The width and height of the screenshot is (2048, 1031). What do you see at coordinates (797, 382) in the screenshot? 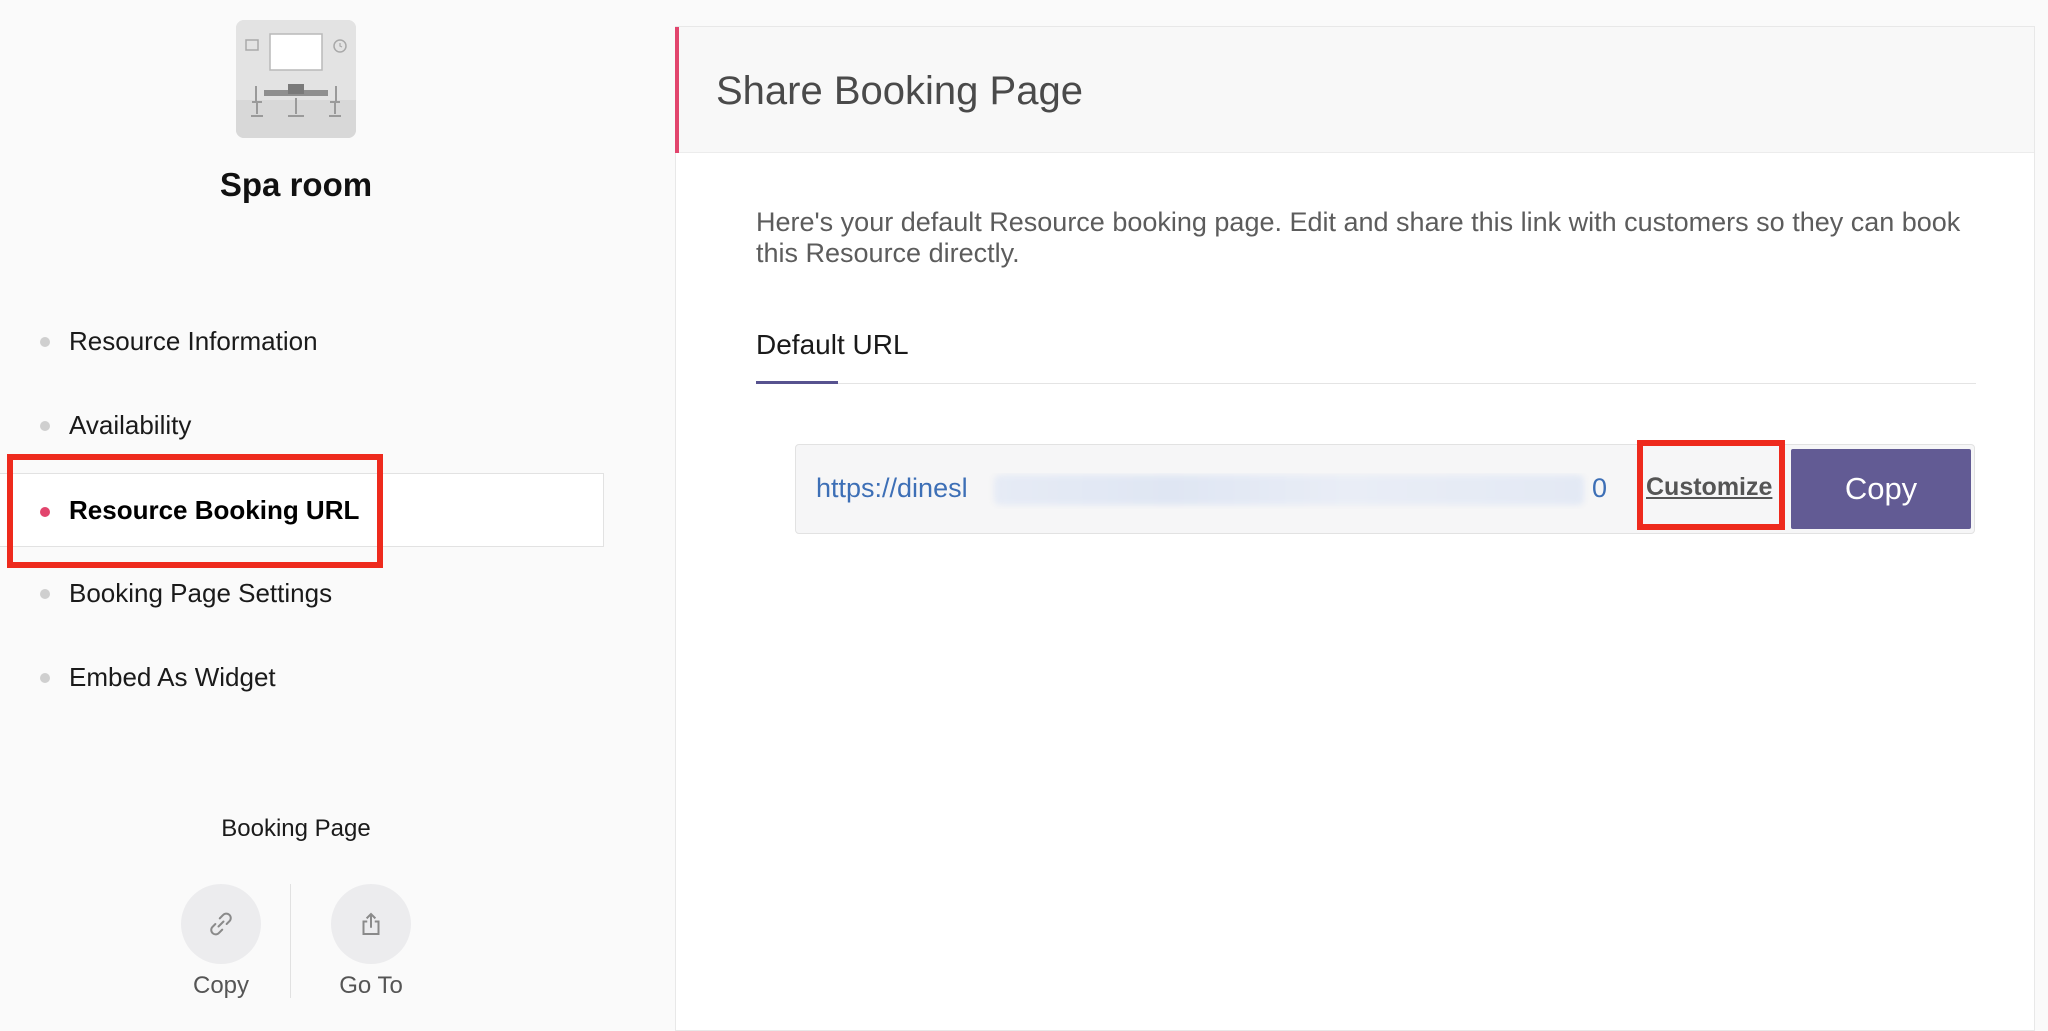
I see `active-tab-indicator` at bounding box center [797, 382].